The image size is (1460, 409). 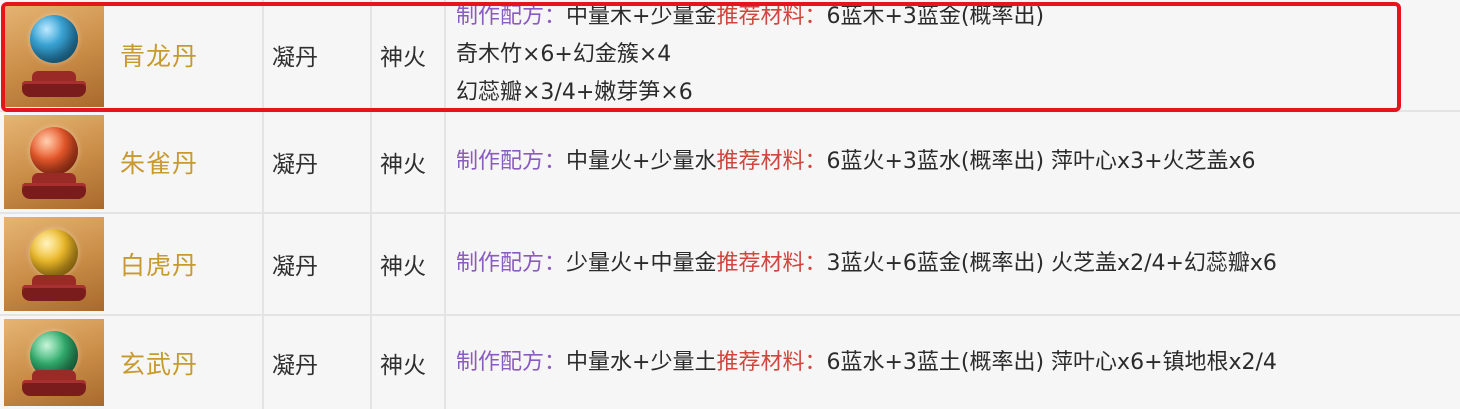 What do you see at coordinates (935, 16) in the screenshot?
I see `materials-value: 6蓝木+3蓝金(概率出)` at bounding box center [935, 16].